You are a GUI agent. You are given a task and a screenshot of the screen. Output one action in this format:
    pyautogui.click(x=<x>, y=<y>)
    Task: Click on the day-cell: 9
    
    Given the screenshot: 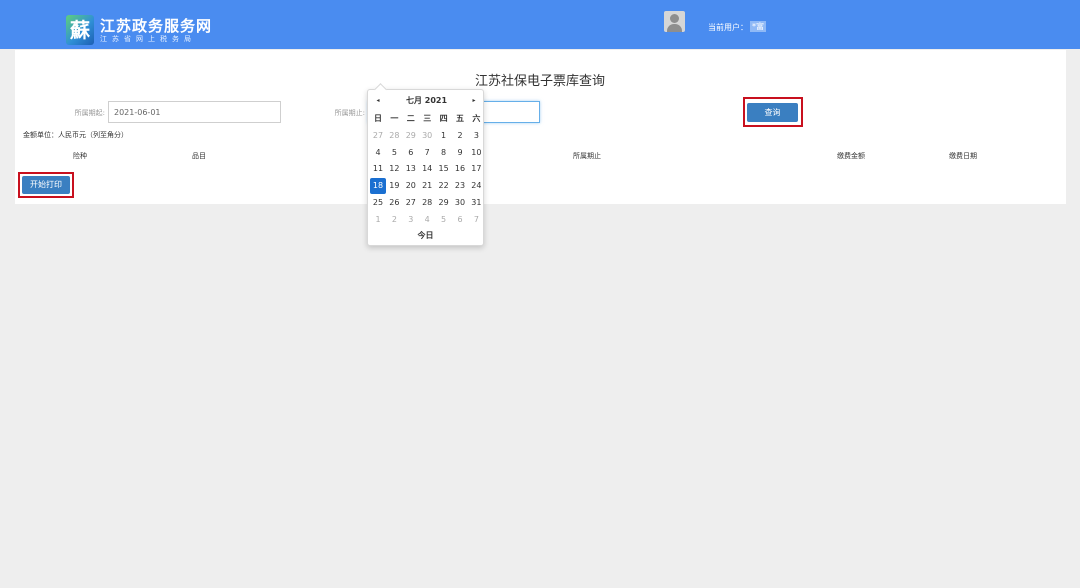 What is the action you would take?
    pyautogui.click(x=460, y=153)
    